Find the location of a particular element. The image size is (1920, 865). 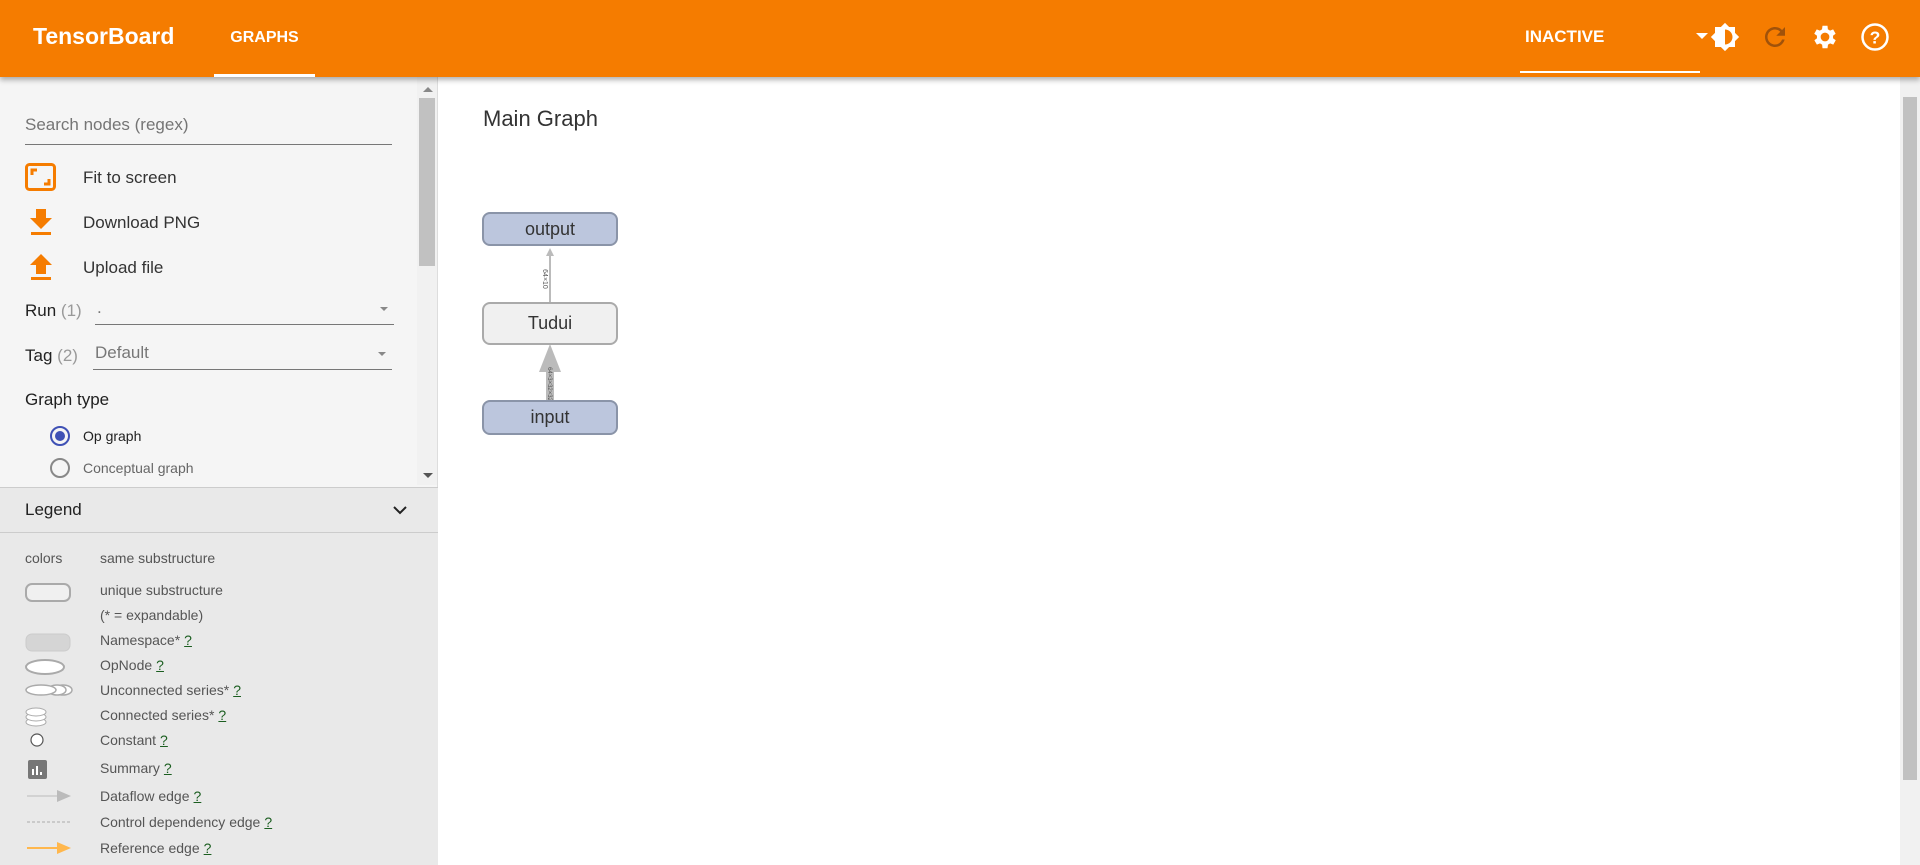

tag-select: Default is located at coordinates (242, 355).